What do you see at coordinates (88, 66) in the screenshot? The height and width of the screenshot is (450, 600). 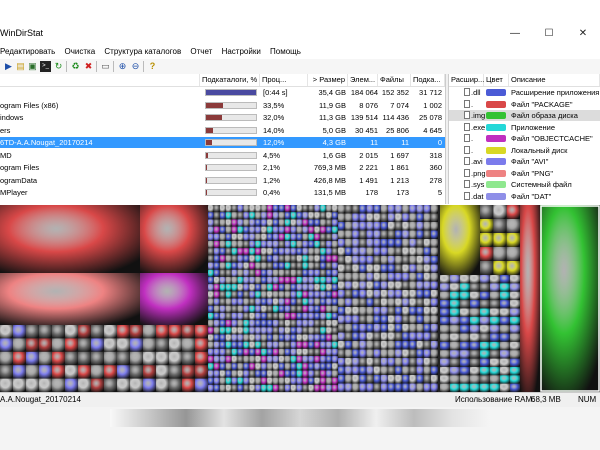 I see `delete-icon: ✖` at bounding box center [88, 66].